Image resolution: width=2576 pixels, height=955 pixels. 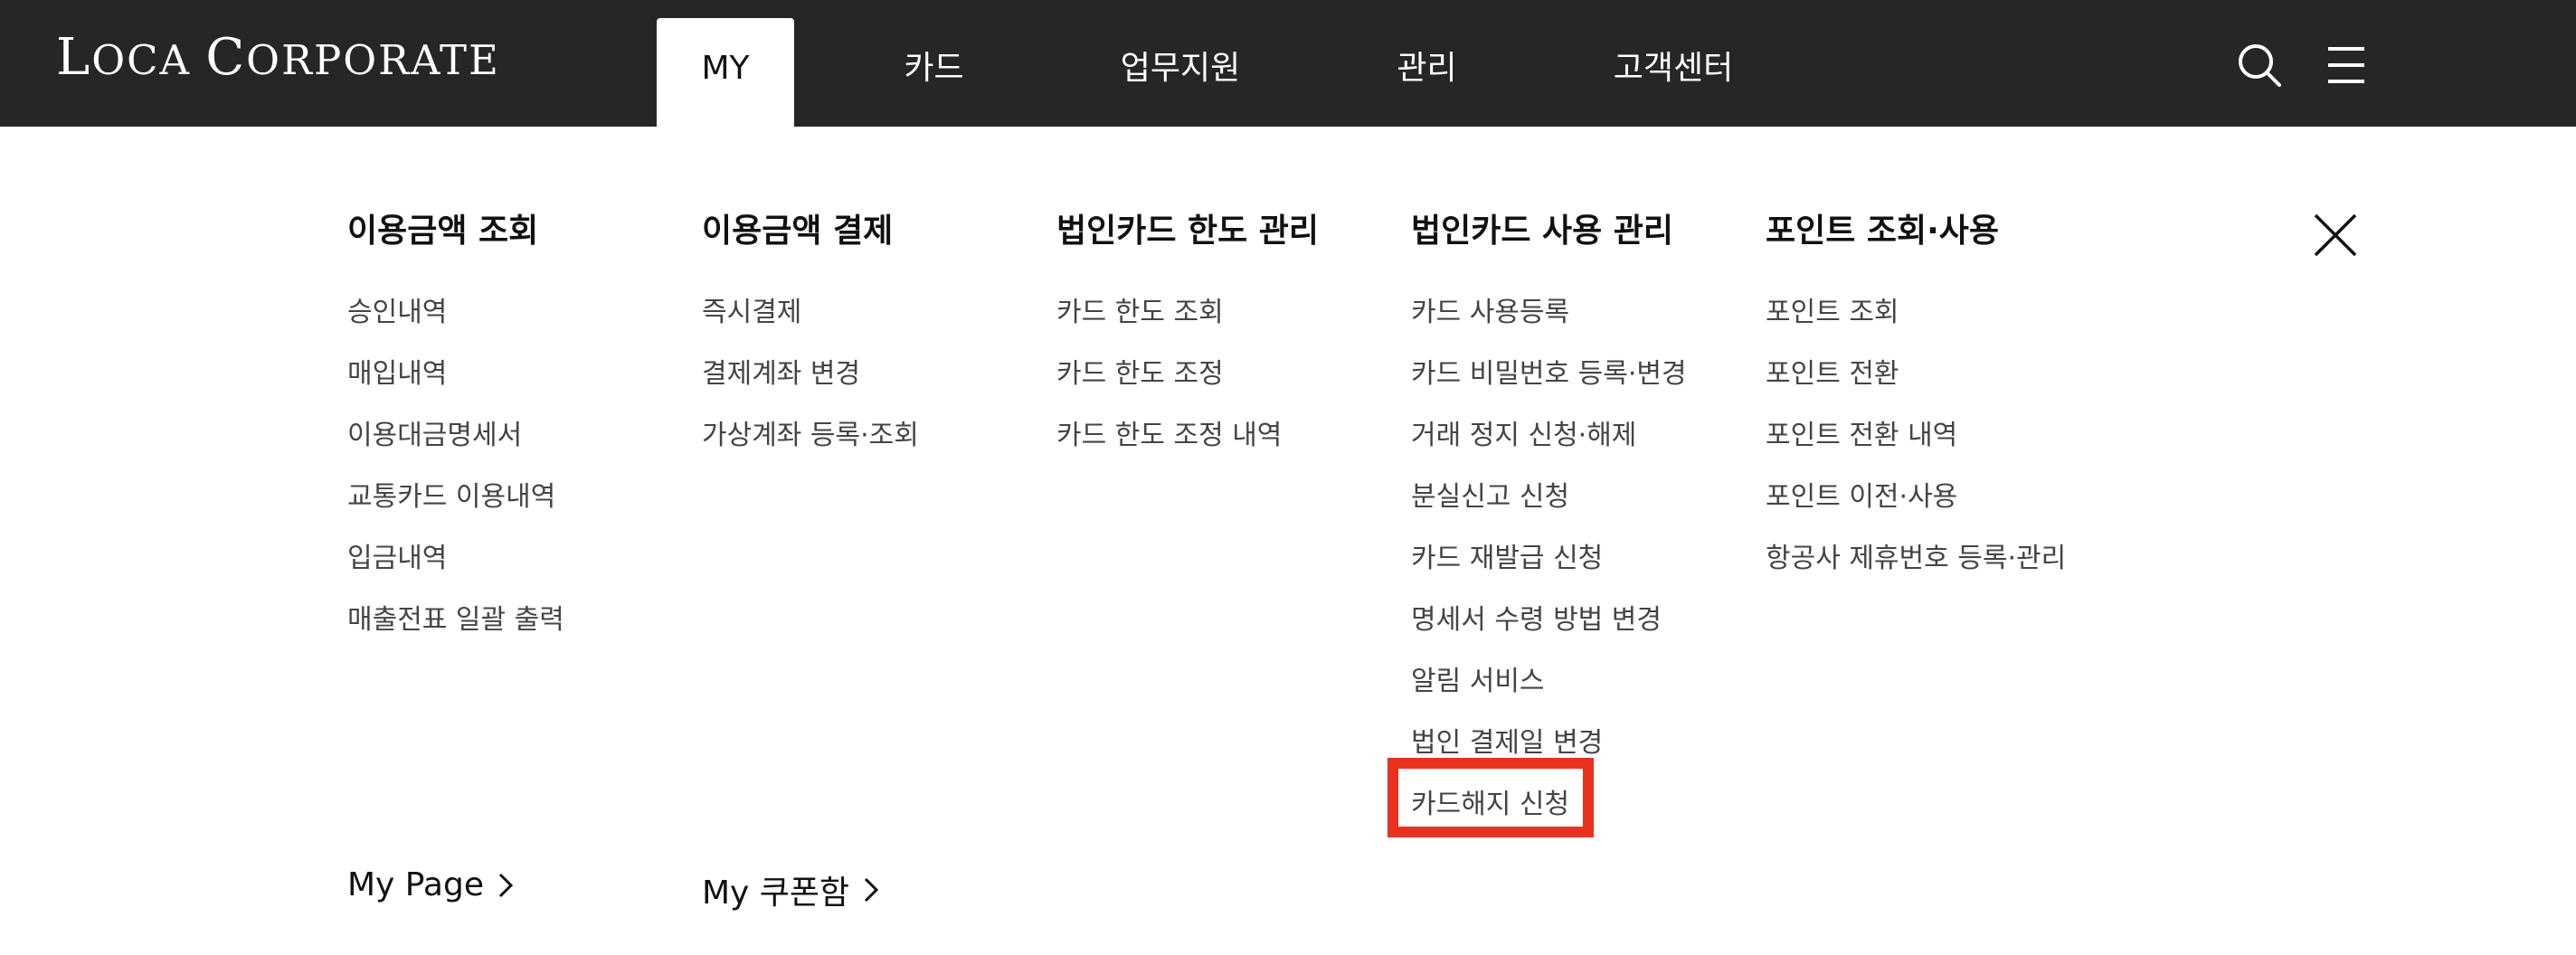 What do you see at coordinates (2259, 65) in the screenshot?
I see `search-icon` at bounding box center [2259, 65].